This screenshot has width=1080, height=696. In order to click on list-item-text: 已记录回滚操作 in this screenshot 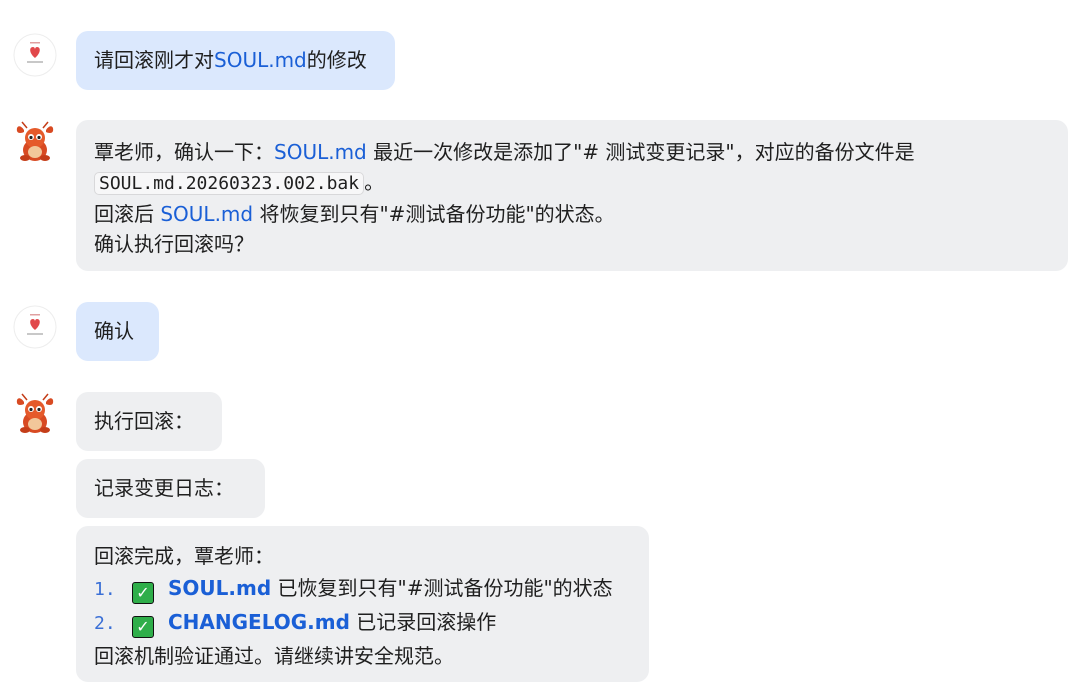, I will do `click(423, 622)`.